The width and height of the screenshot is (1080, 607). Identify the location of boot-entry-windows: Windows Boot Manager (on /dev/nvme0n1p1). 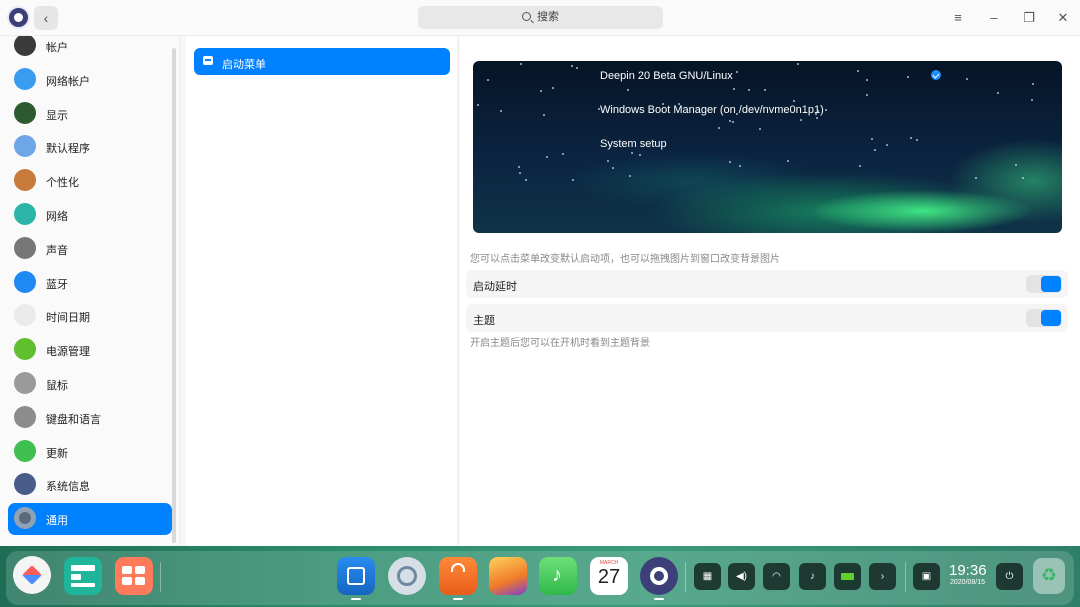
(712, 110).